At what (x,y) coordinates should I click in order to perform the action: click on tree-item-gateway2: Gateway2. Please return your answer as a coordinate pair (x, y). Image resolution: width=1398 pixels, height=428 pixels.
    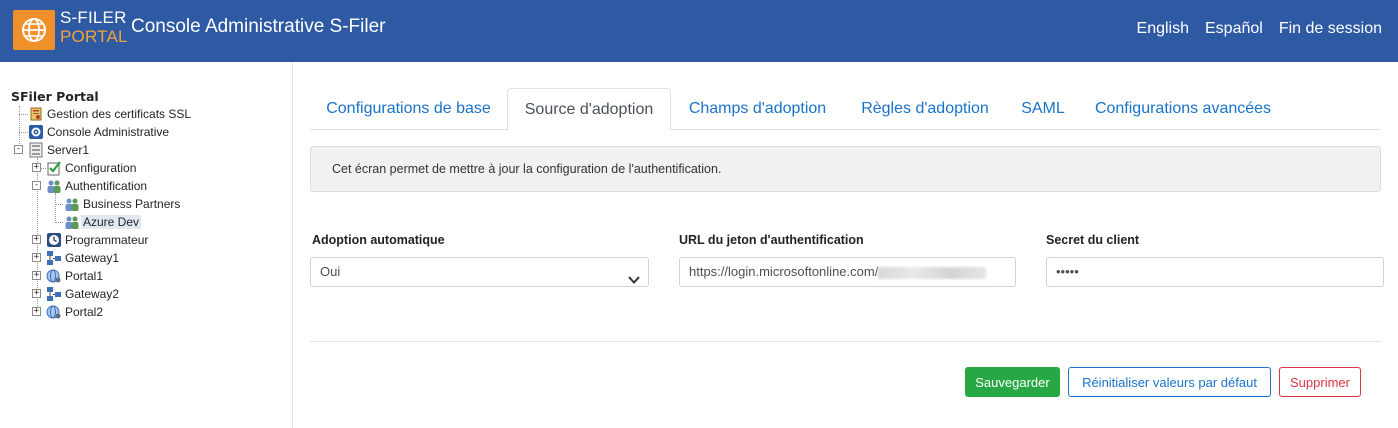
    Looking at the image, I should click on (83, 294).